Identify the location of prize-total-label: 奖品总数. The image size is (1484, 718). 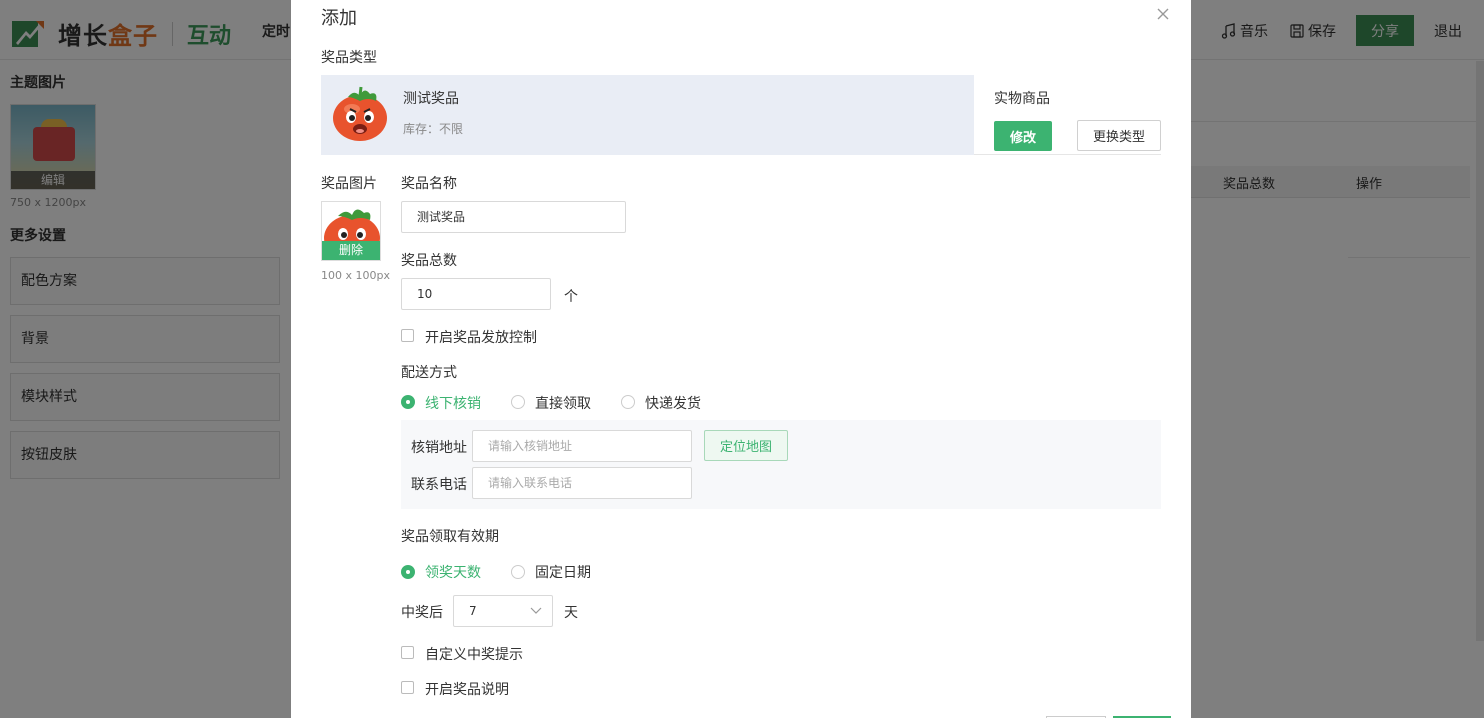
(429, 261).